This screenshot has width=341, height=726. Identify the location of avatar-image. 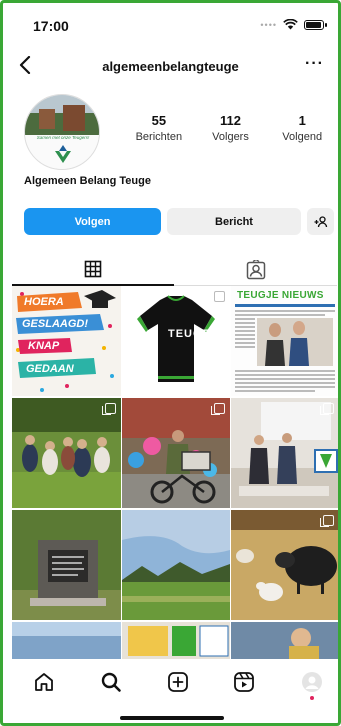
(62, 132).